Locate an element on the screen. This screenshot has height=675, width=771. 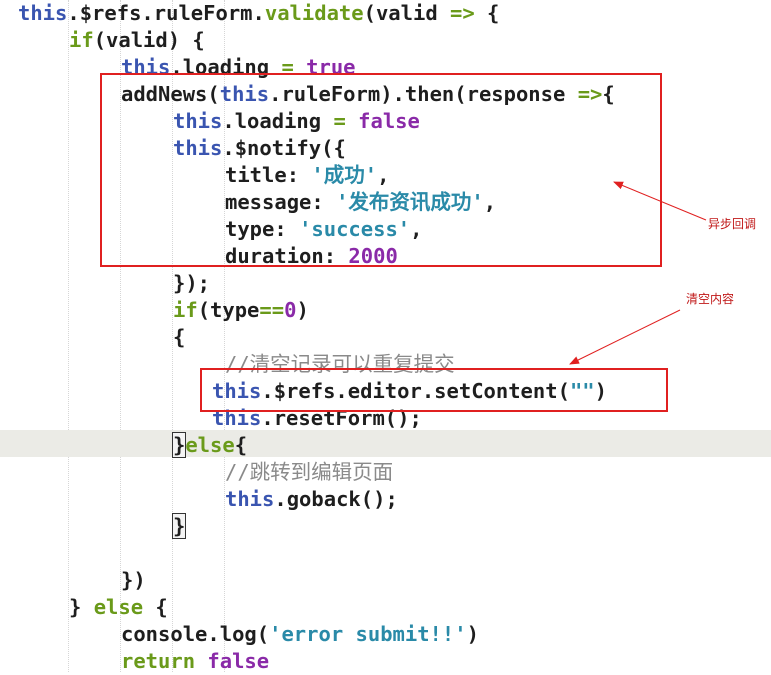
code-line: { is located at coordinates (179, 337).